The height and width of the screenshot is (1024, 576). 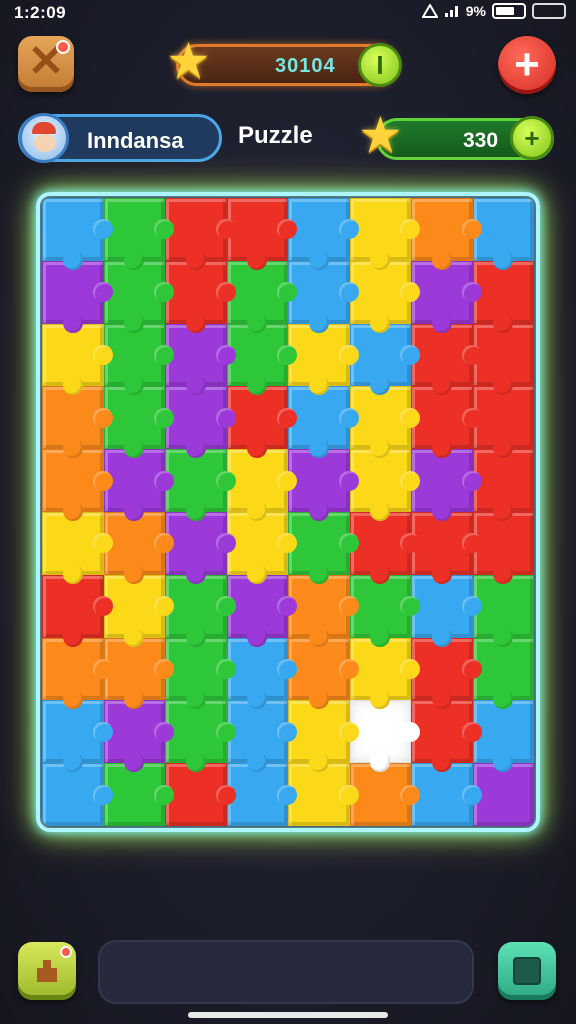 I want to click on status-bar: 1:2:09 9%, so click(x=288, y=13).